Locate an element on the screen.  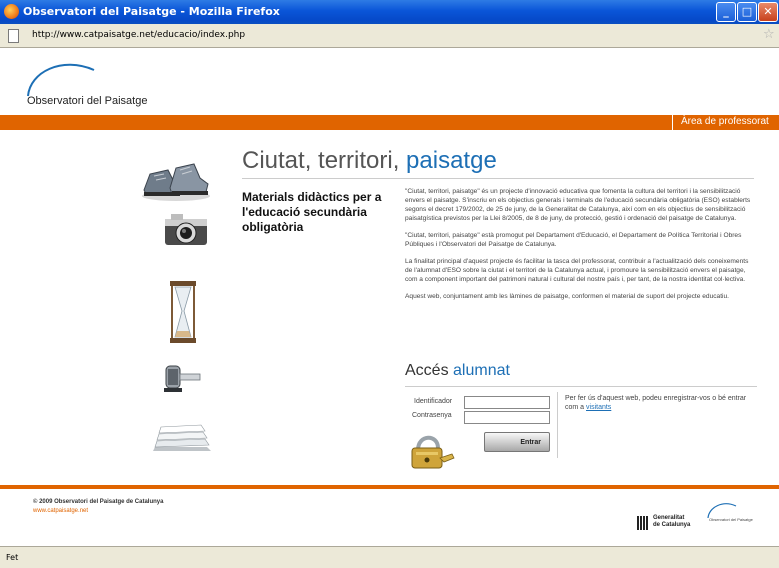
logo-arc-icon is located at coordinates (61, 80).